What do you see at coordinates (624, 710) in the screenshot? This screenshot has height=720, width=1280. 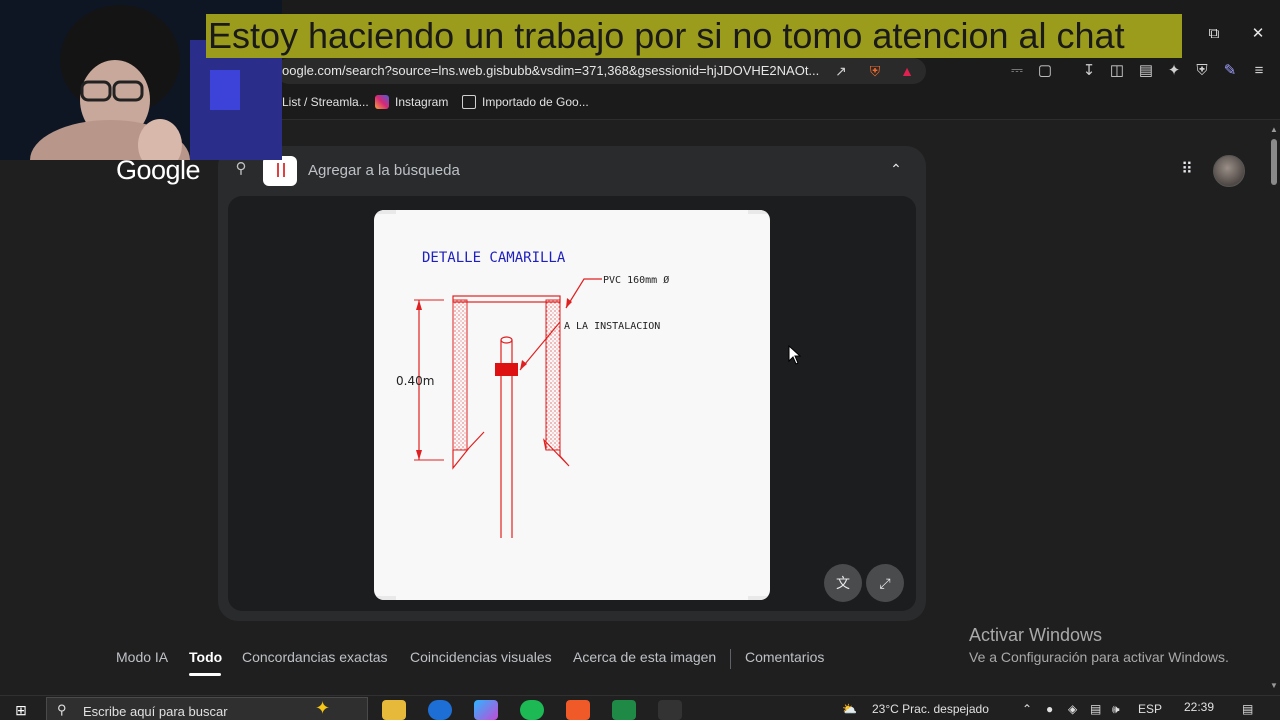 I see `excel-icon` at bounding box center [624, 710].